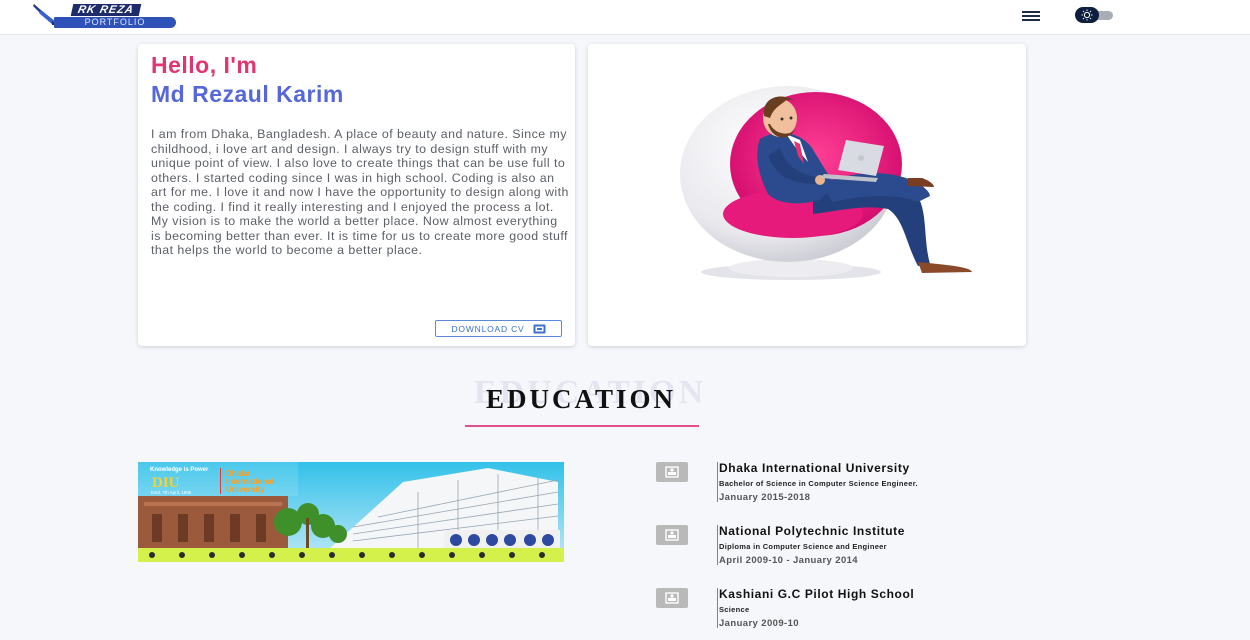 Image resolution: width=1250 pixels, height=640 pixels. I want to click on degree-text: Diploma in Computer Science and Engineer, so click(803, 546).